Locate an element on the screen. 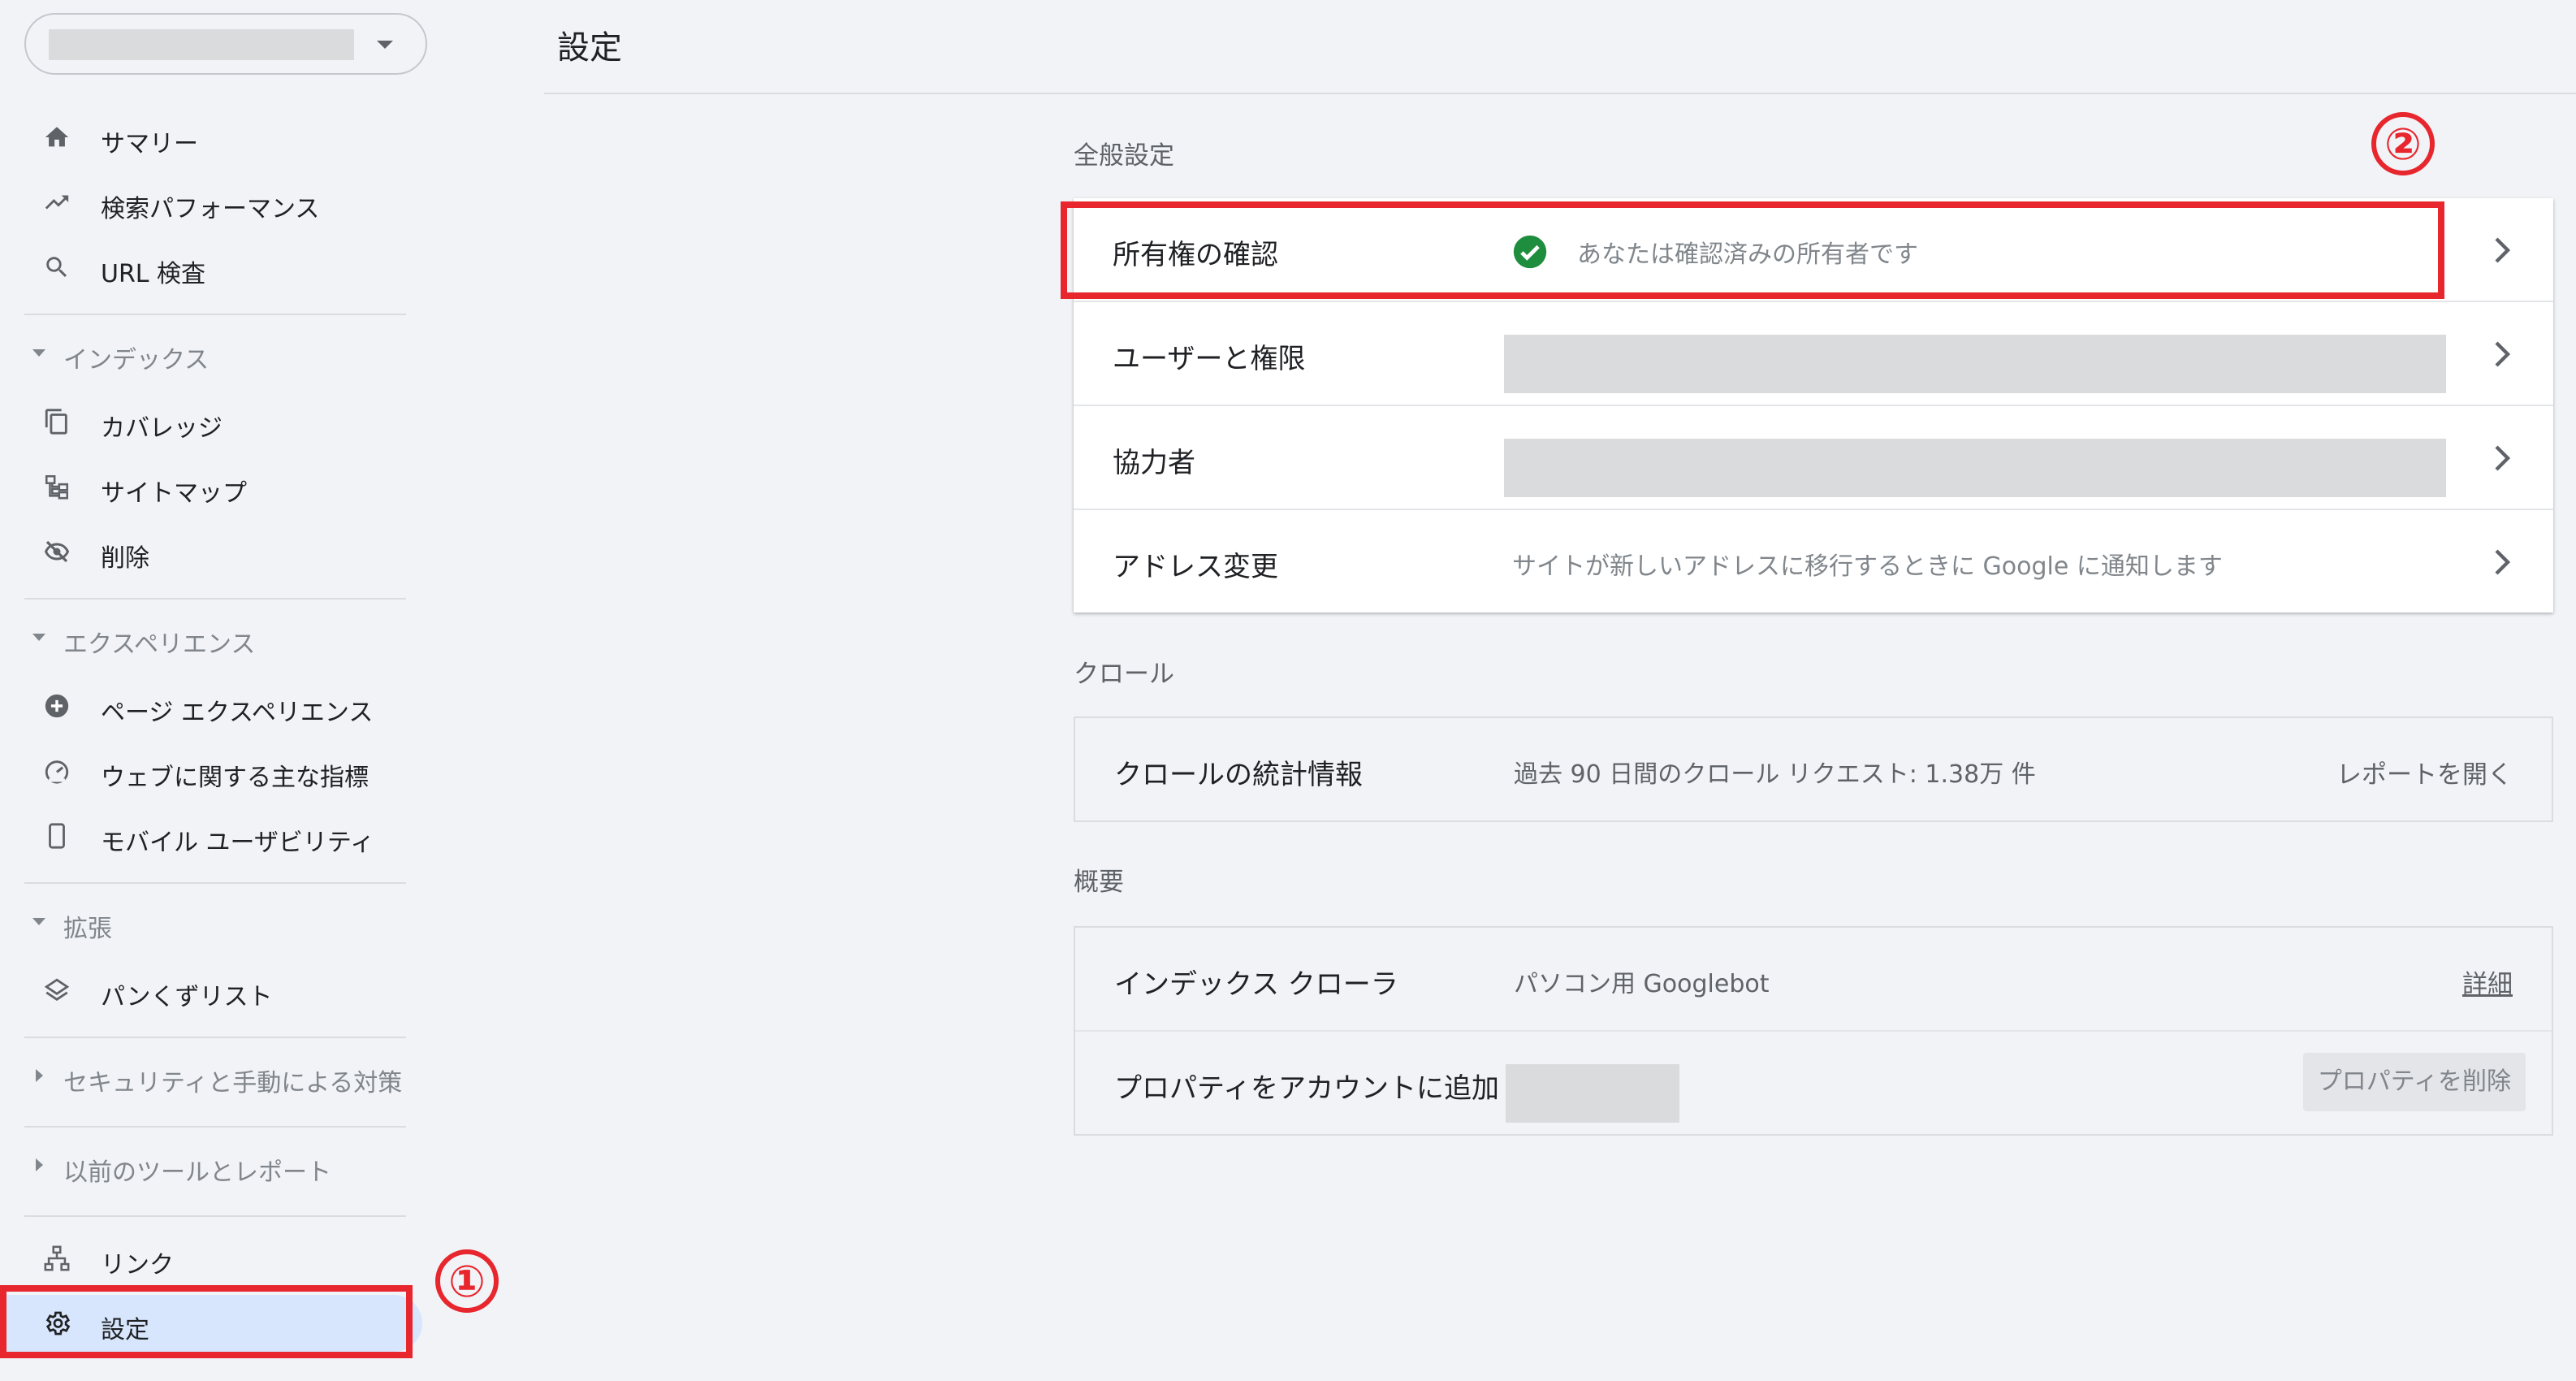 Image resolution: width=2576 pixels, height=1381 pixels. open-report-link: レポートを開く is located at coordinates (2424, 772).